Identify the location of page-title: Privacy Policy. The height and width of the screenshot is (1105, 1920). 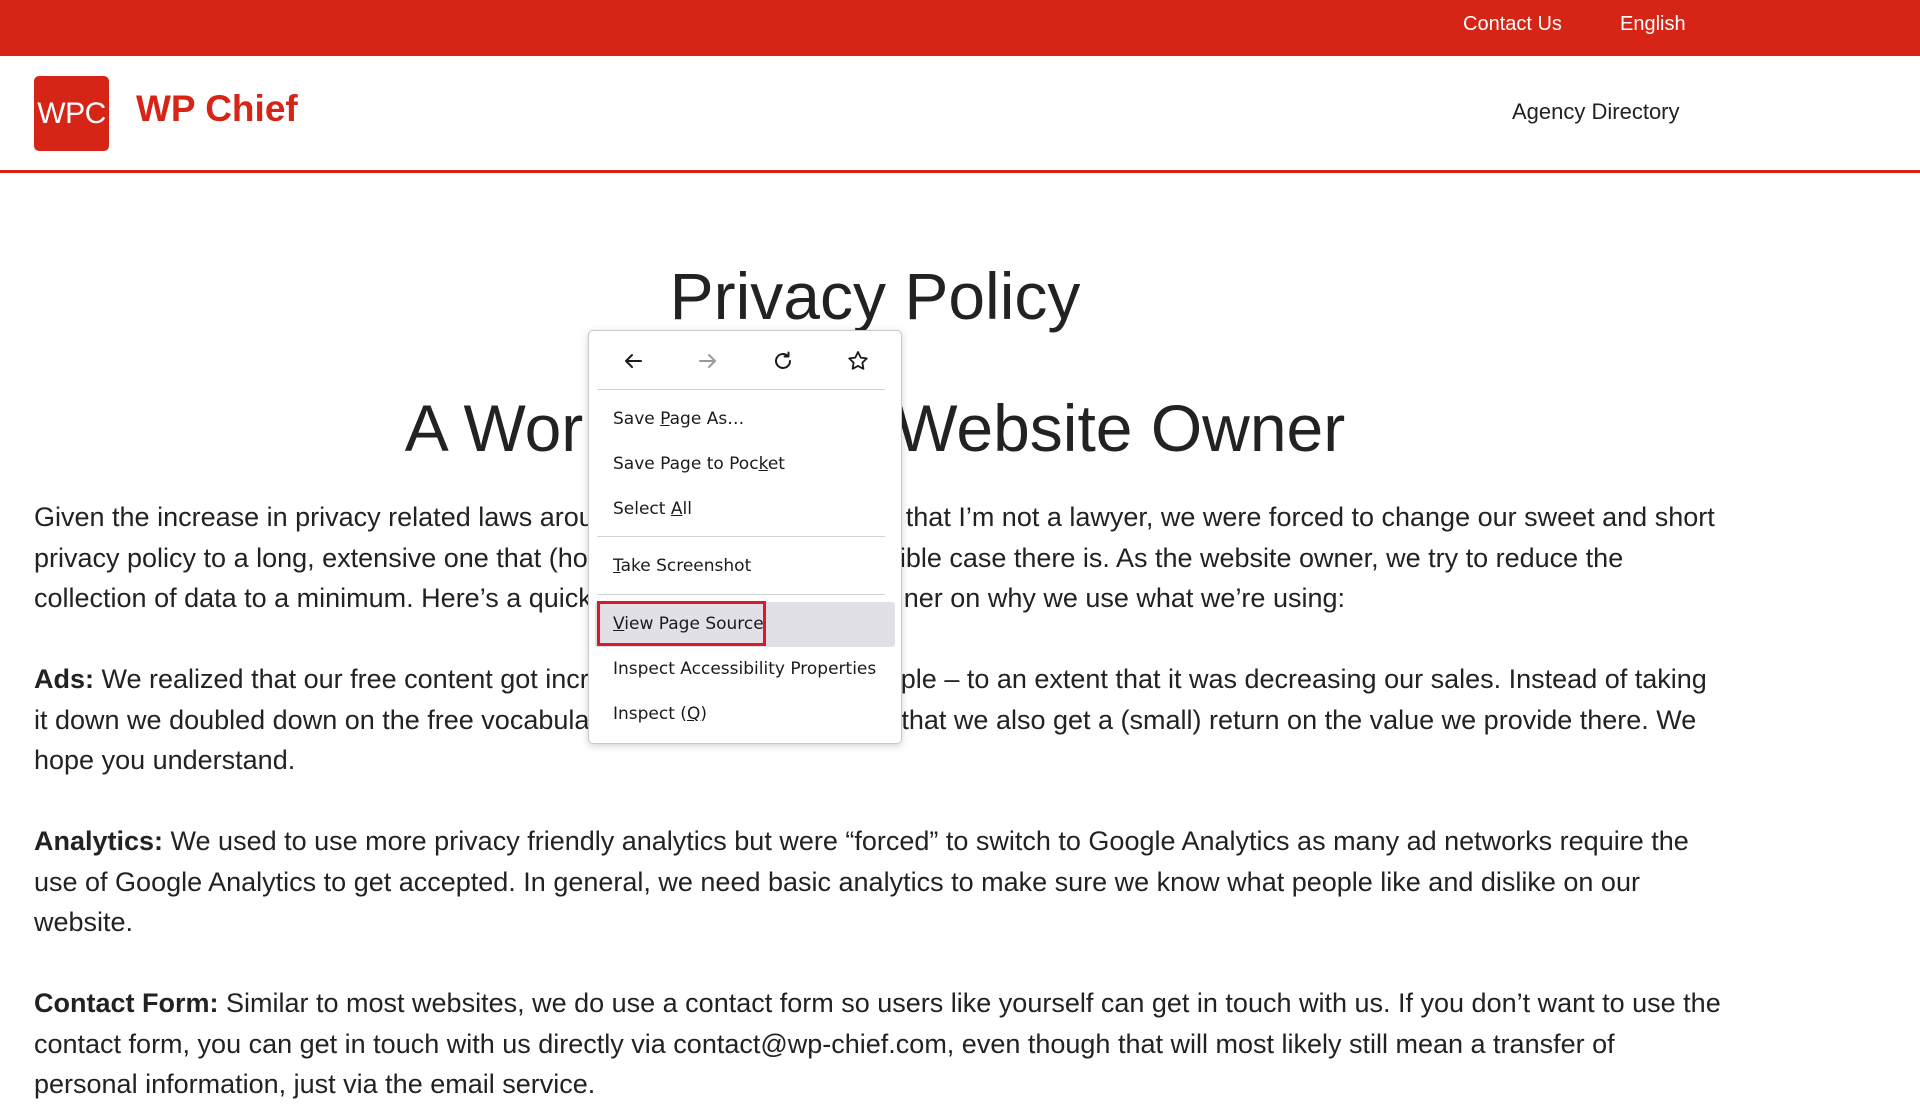
(875, 296).